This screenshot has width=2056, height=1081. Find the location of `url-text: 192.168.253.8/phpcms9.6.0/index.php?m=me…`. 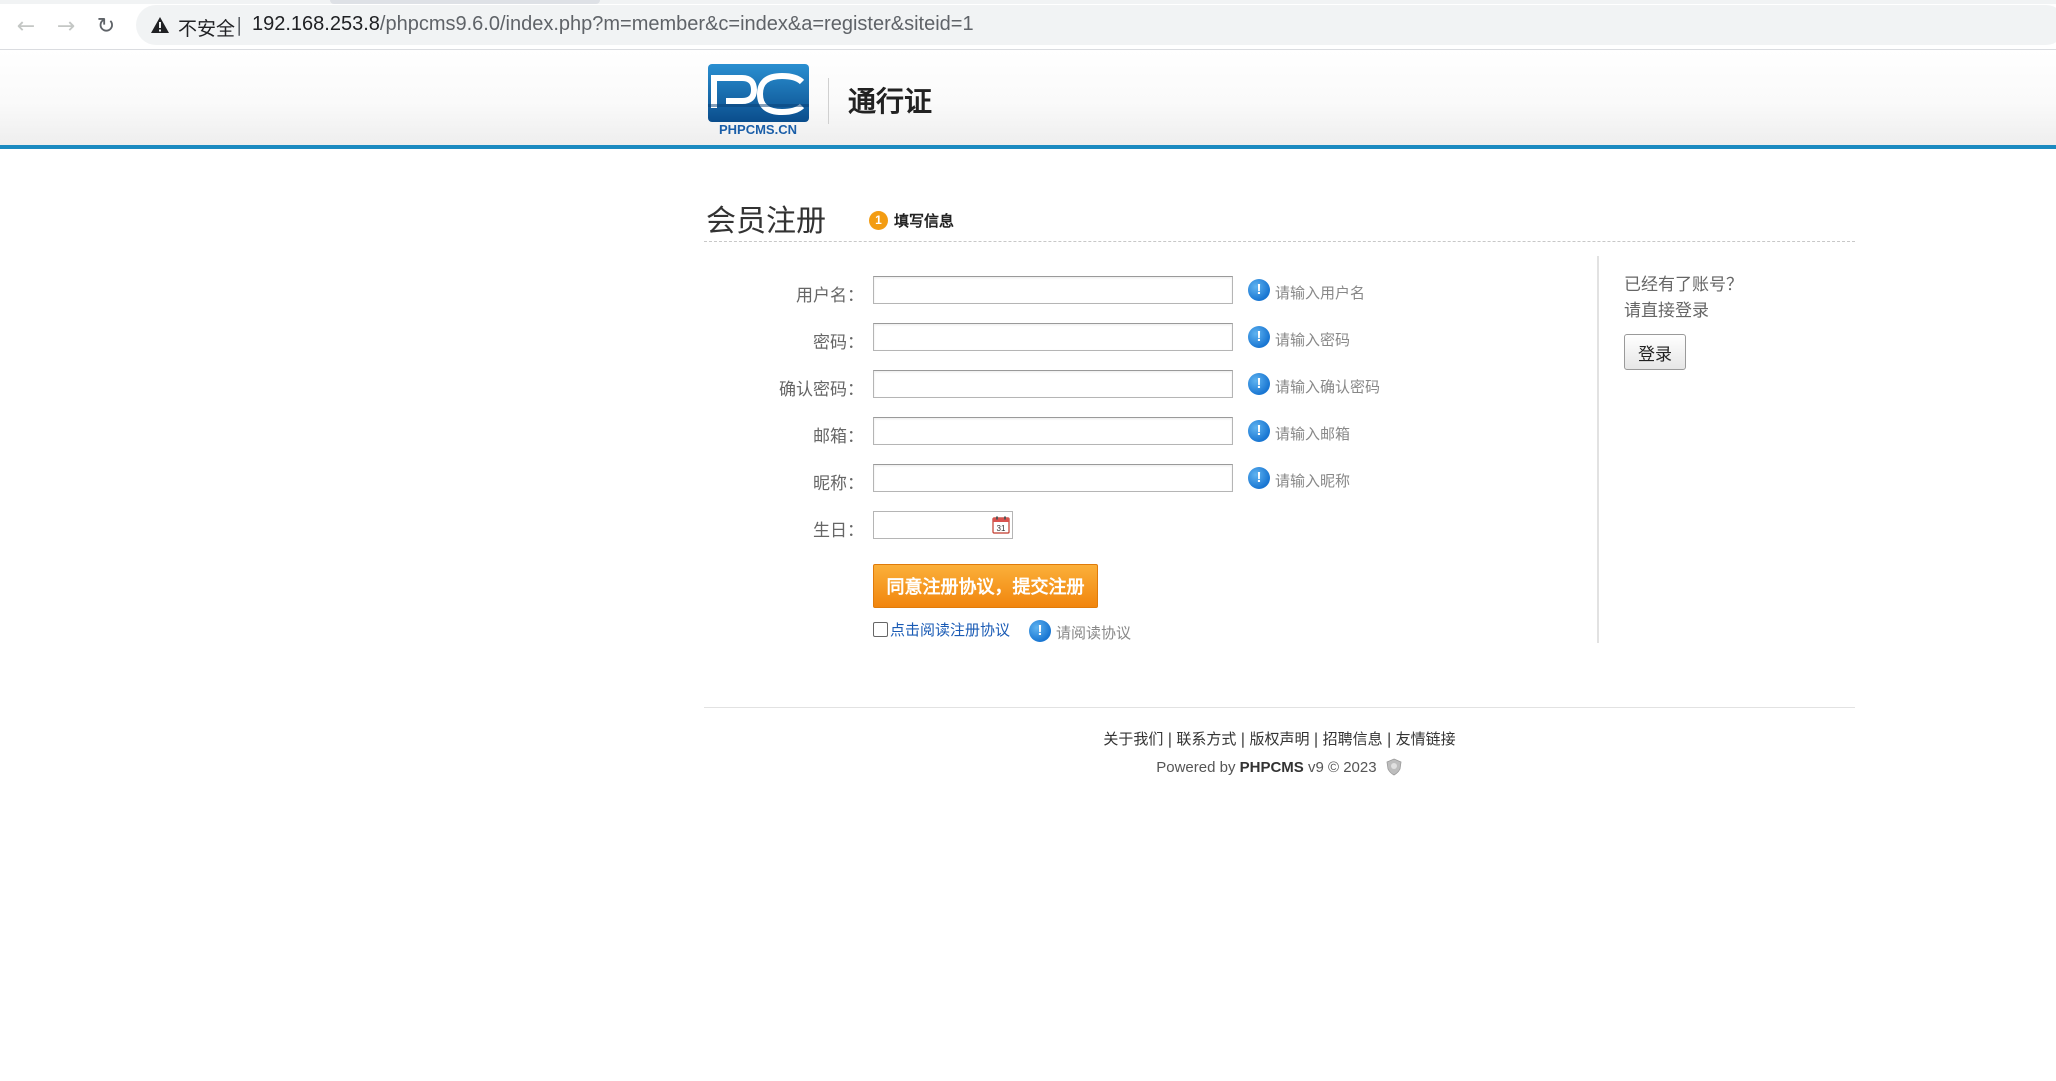

url-text: 192.168.253.8/phpcms9.6.0/index.php?m=me… is located at coordinates (613, 24).